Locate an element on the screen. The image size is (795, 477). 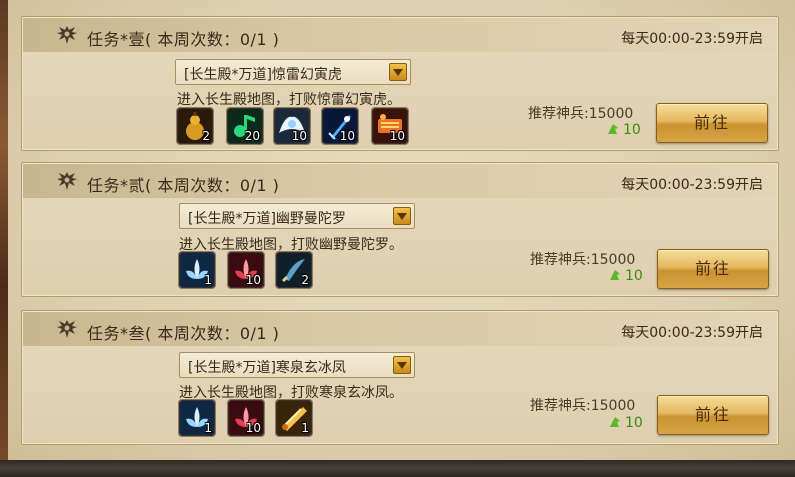
task-title: 任务*叁( 本周次数：0/1 ) is located at coordinates (183, 333).